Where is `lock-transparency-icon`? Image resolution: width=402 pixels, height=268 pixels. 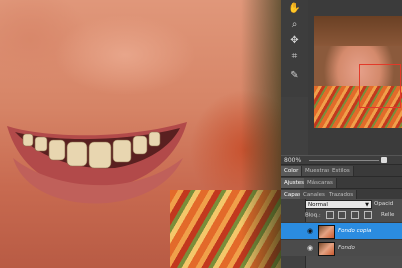
lock-transparency-icon is located at coordinates (329, 215).